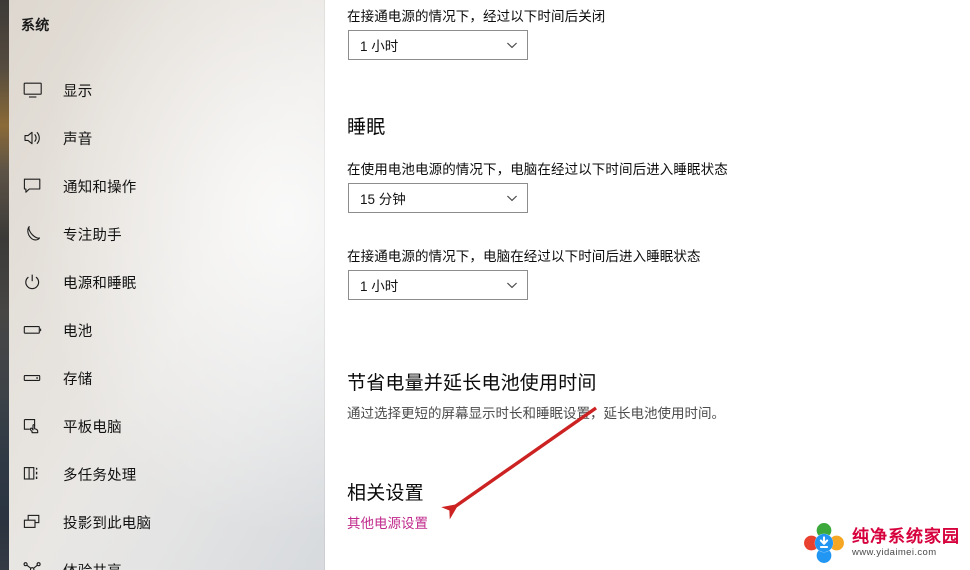 This screenshot has height=570, width=970. Describe the element at coordinates (536, 413) in the screenshot. I see `save-power-subtext: 通过选择更短的屏幕显示时长和睡眠设置，延长电池使用时间。` at that location.